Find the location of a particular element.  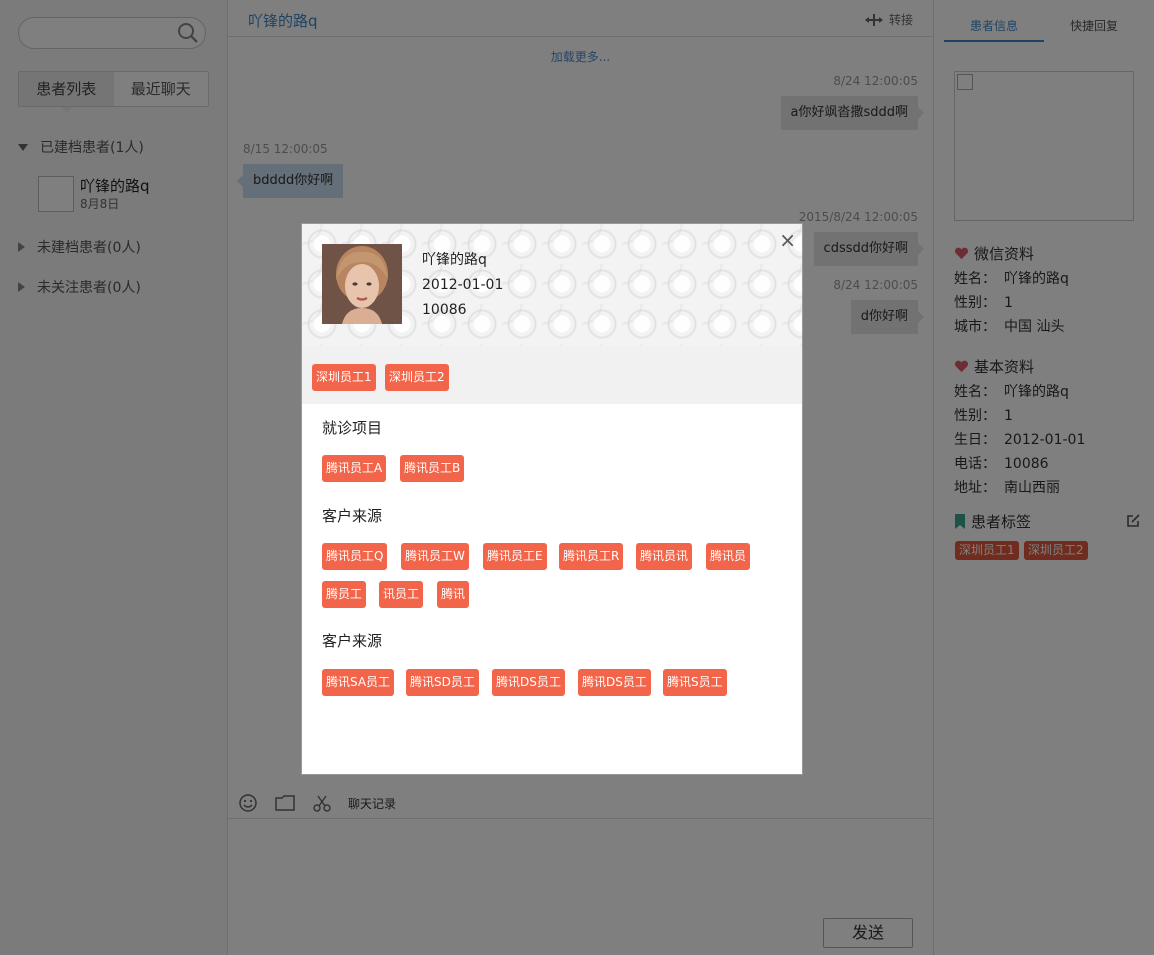

section-title-source: 客户来源 is located at coordinates (352, 516).